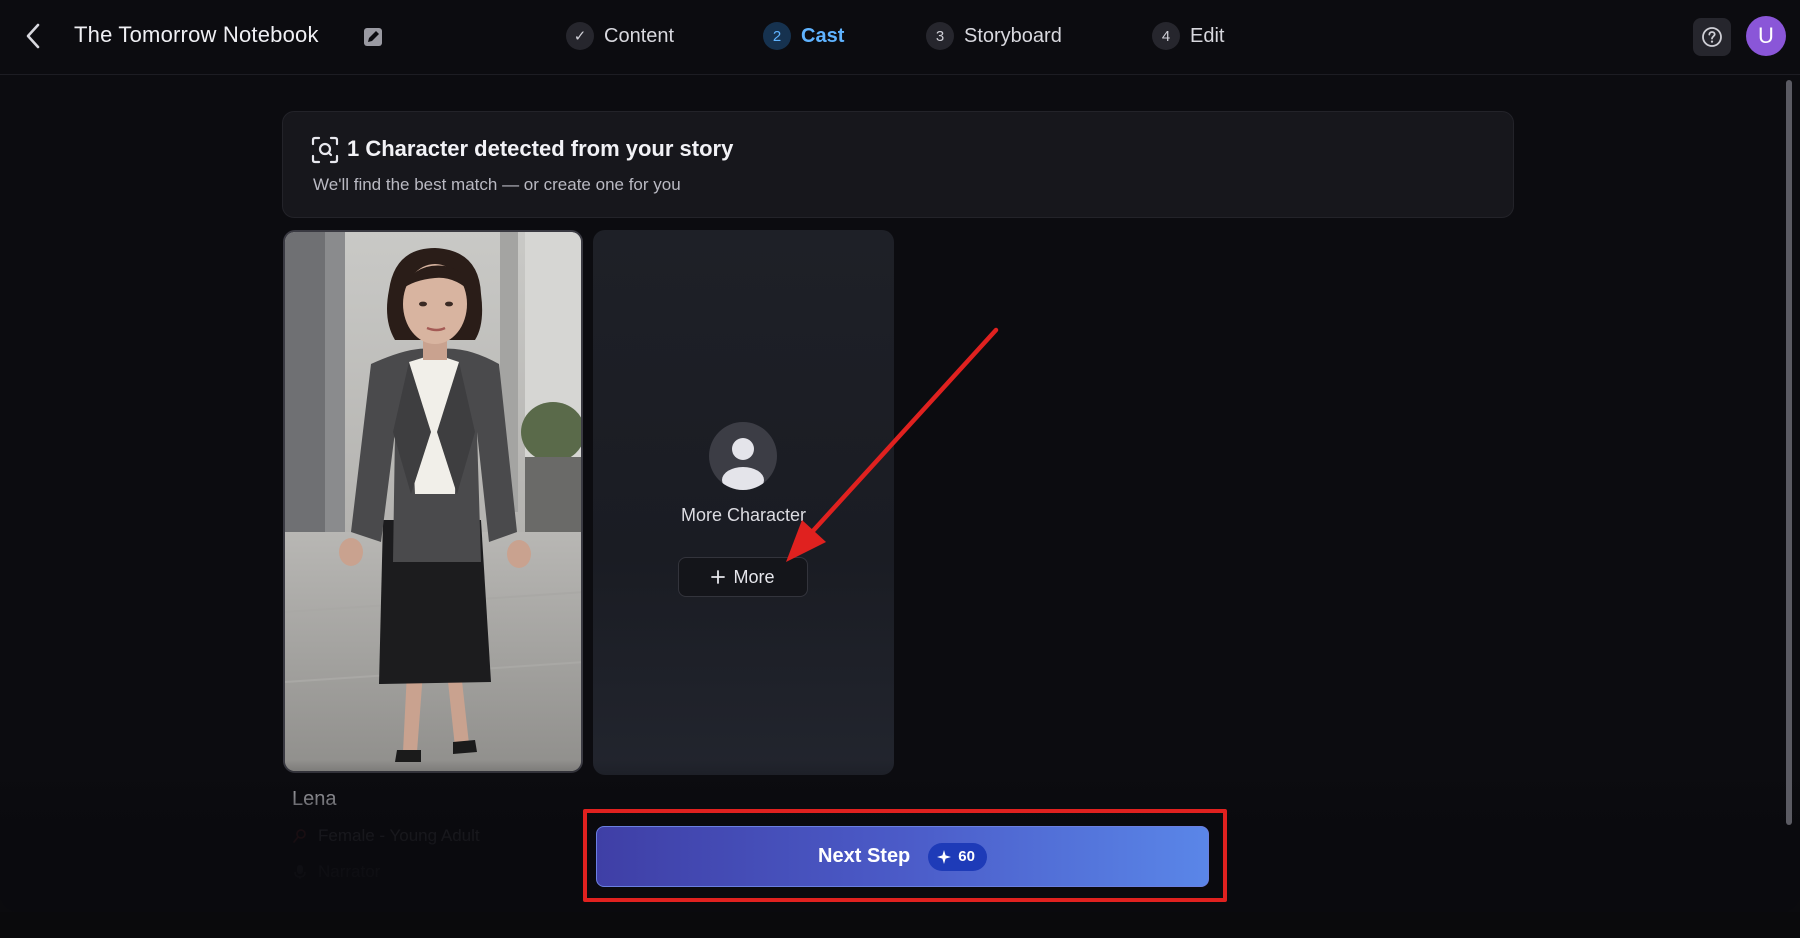 This screenshot has width=1800, height=938. I want to click on help-button, so click(1712, 37).